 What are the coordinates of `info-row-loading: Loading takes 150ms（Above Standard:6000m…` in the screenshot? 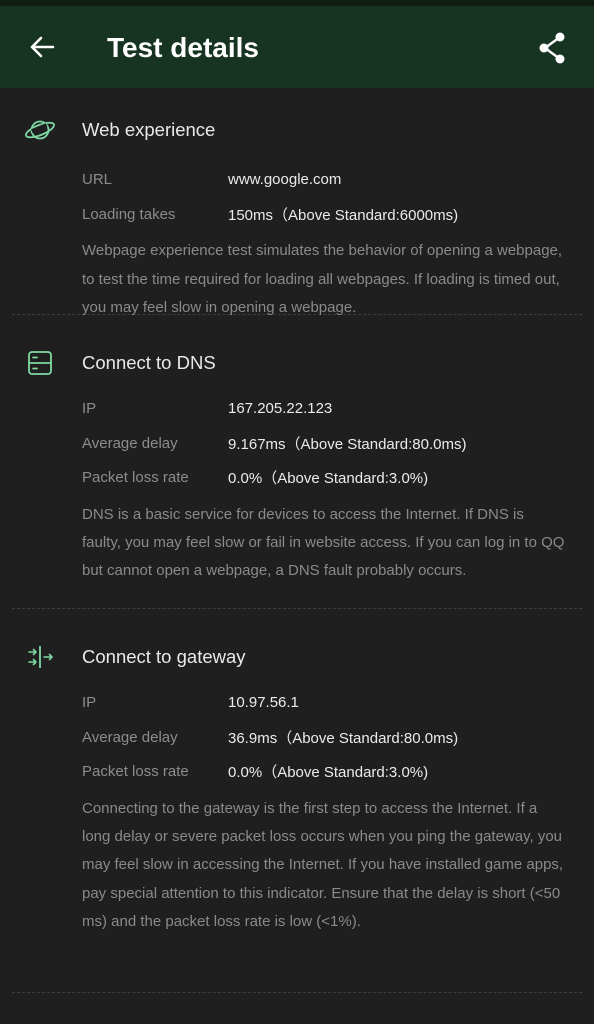 It's located at (332, 214).